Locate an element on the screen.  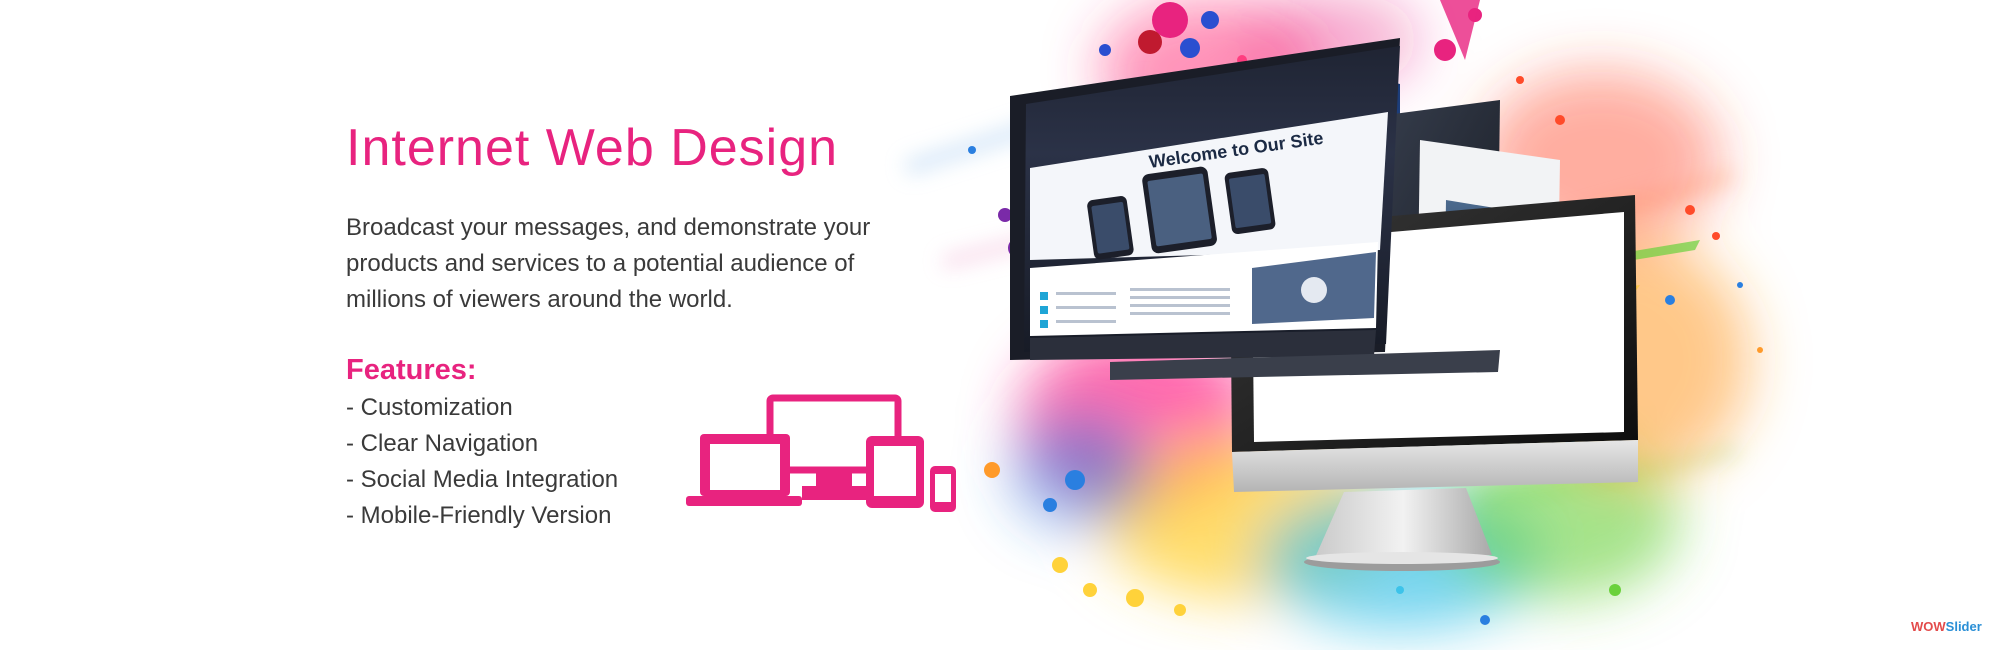
feature-item: - Mobile-Friendly Version is located at coordinates (479, 515).